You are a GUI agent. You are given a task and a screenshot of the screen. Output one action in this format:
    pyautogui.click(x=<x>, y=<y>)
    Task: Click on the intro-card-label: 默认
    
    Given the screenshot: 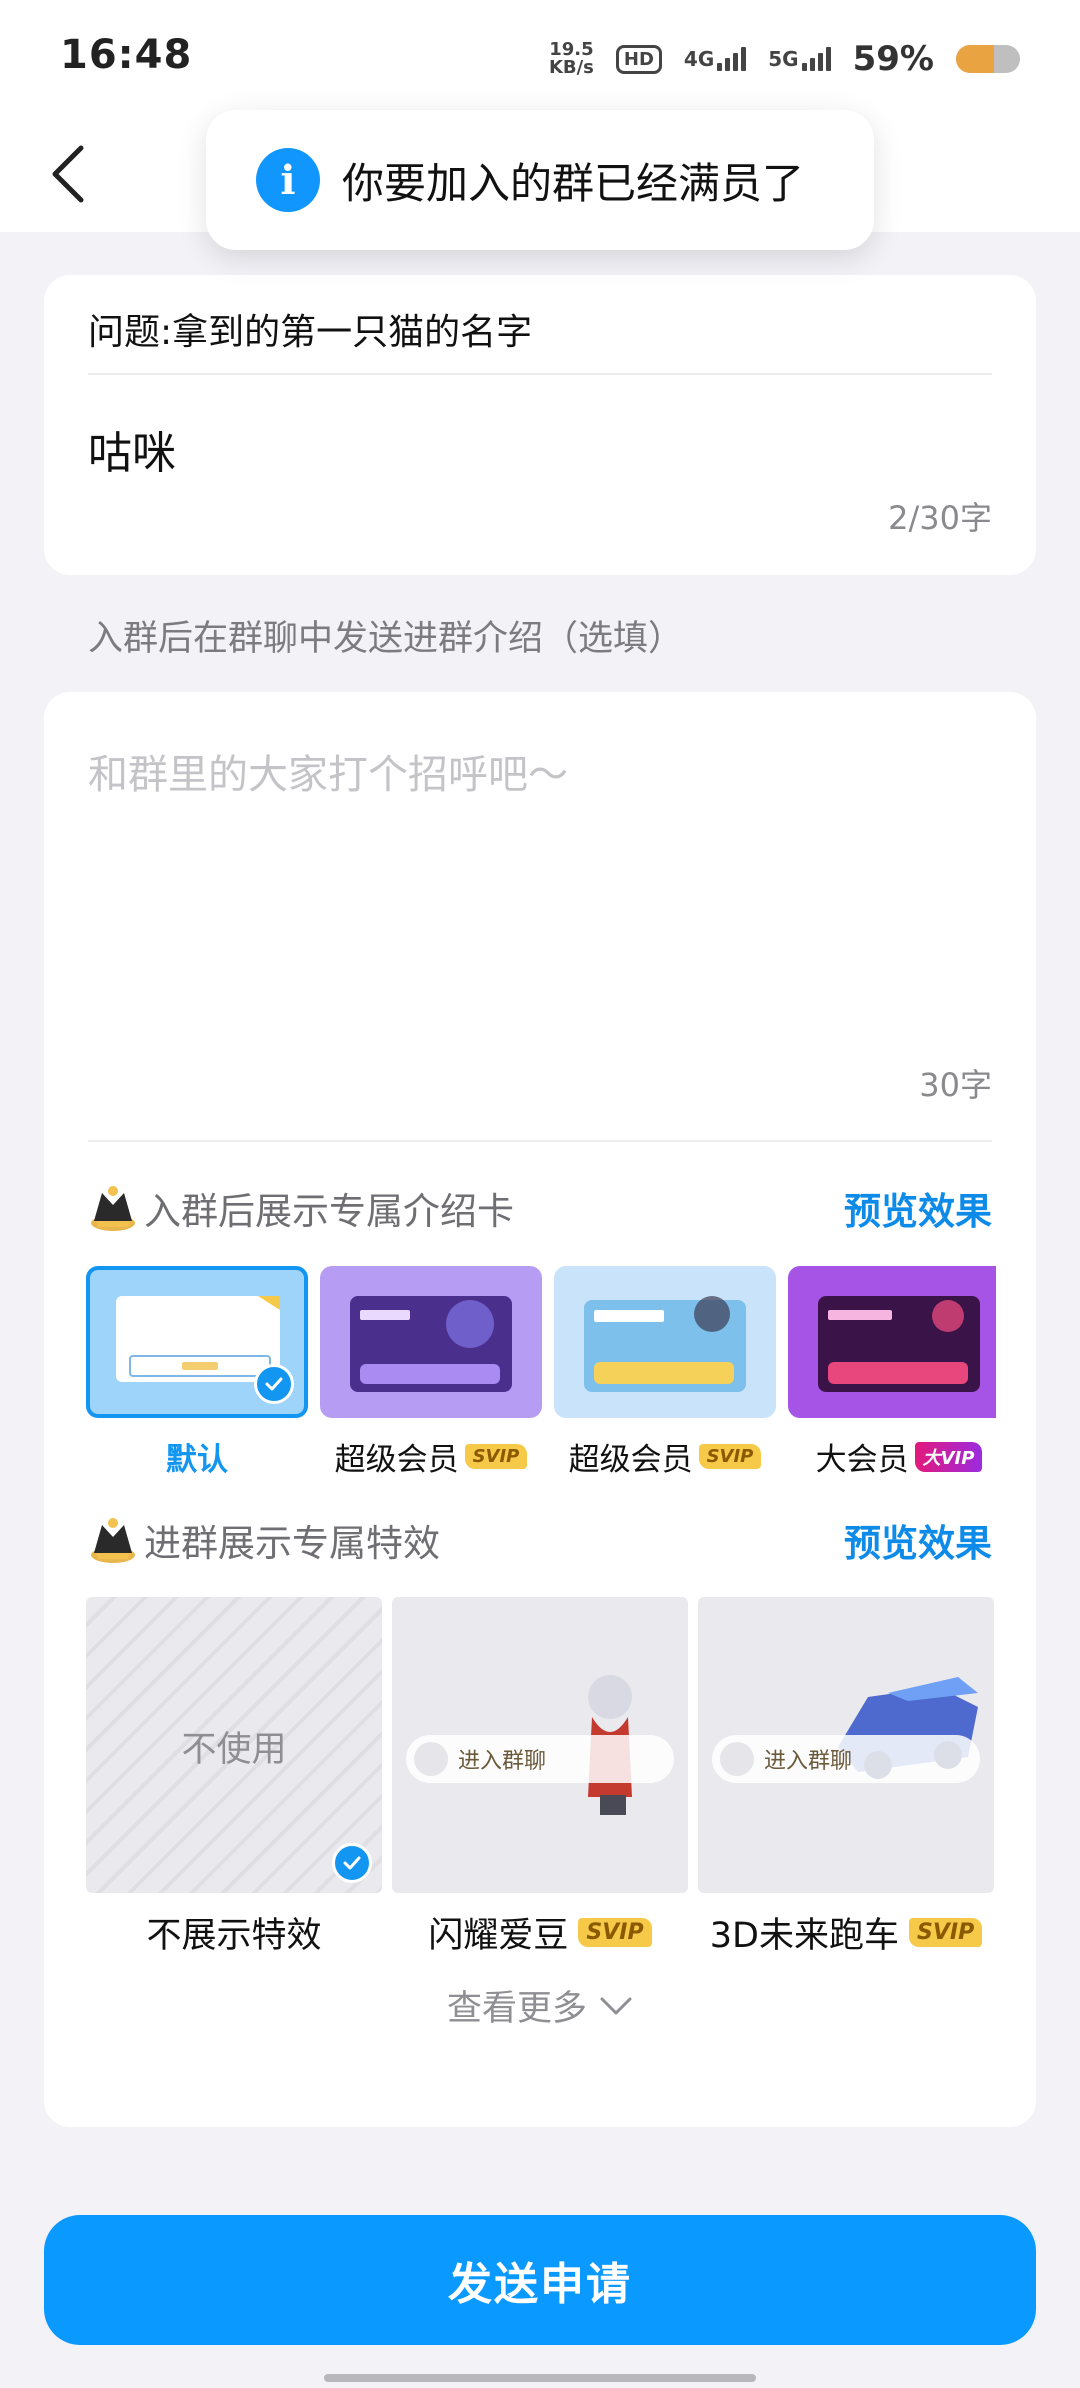 What is the action you would take?
    pyautogui.click(x=197, y=1459)
    